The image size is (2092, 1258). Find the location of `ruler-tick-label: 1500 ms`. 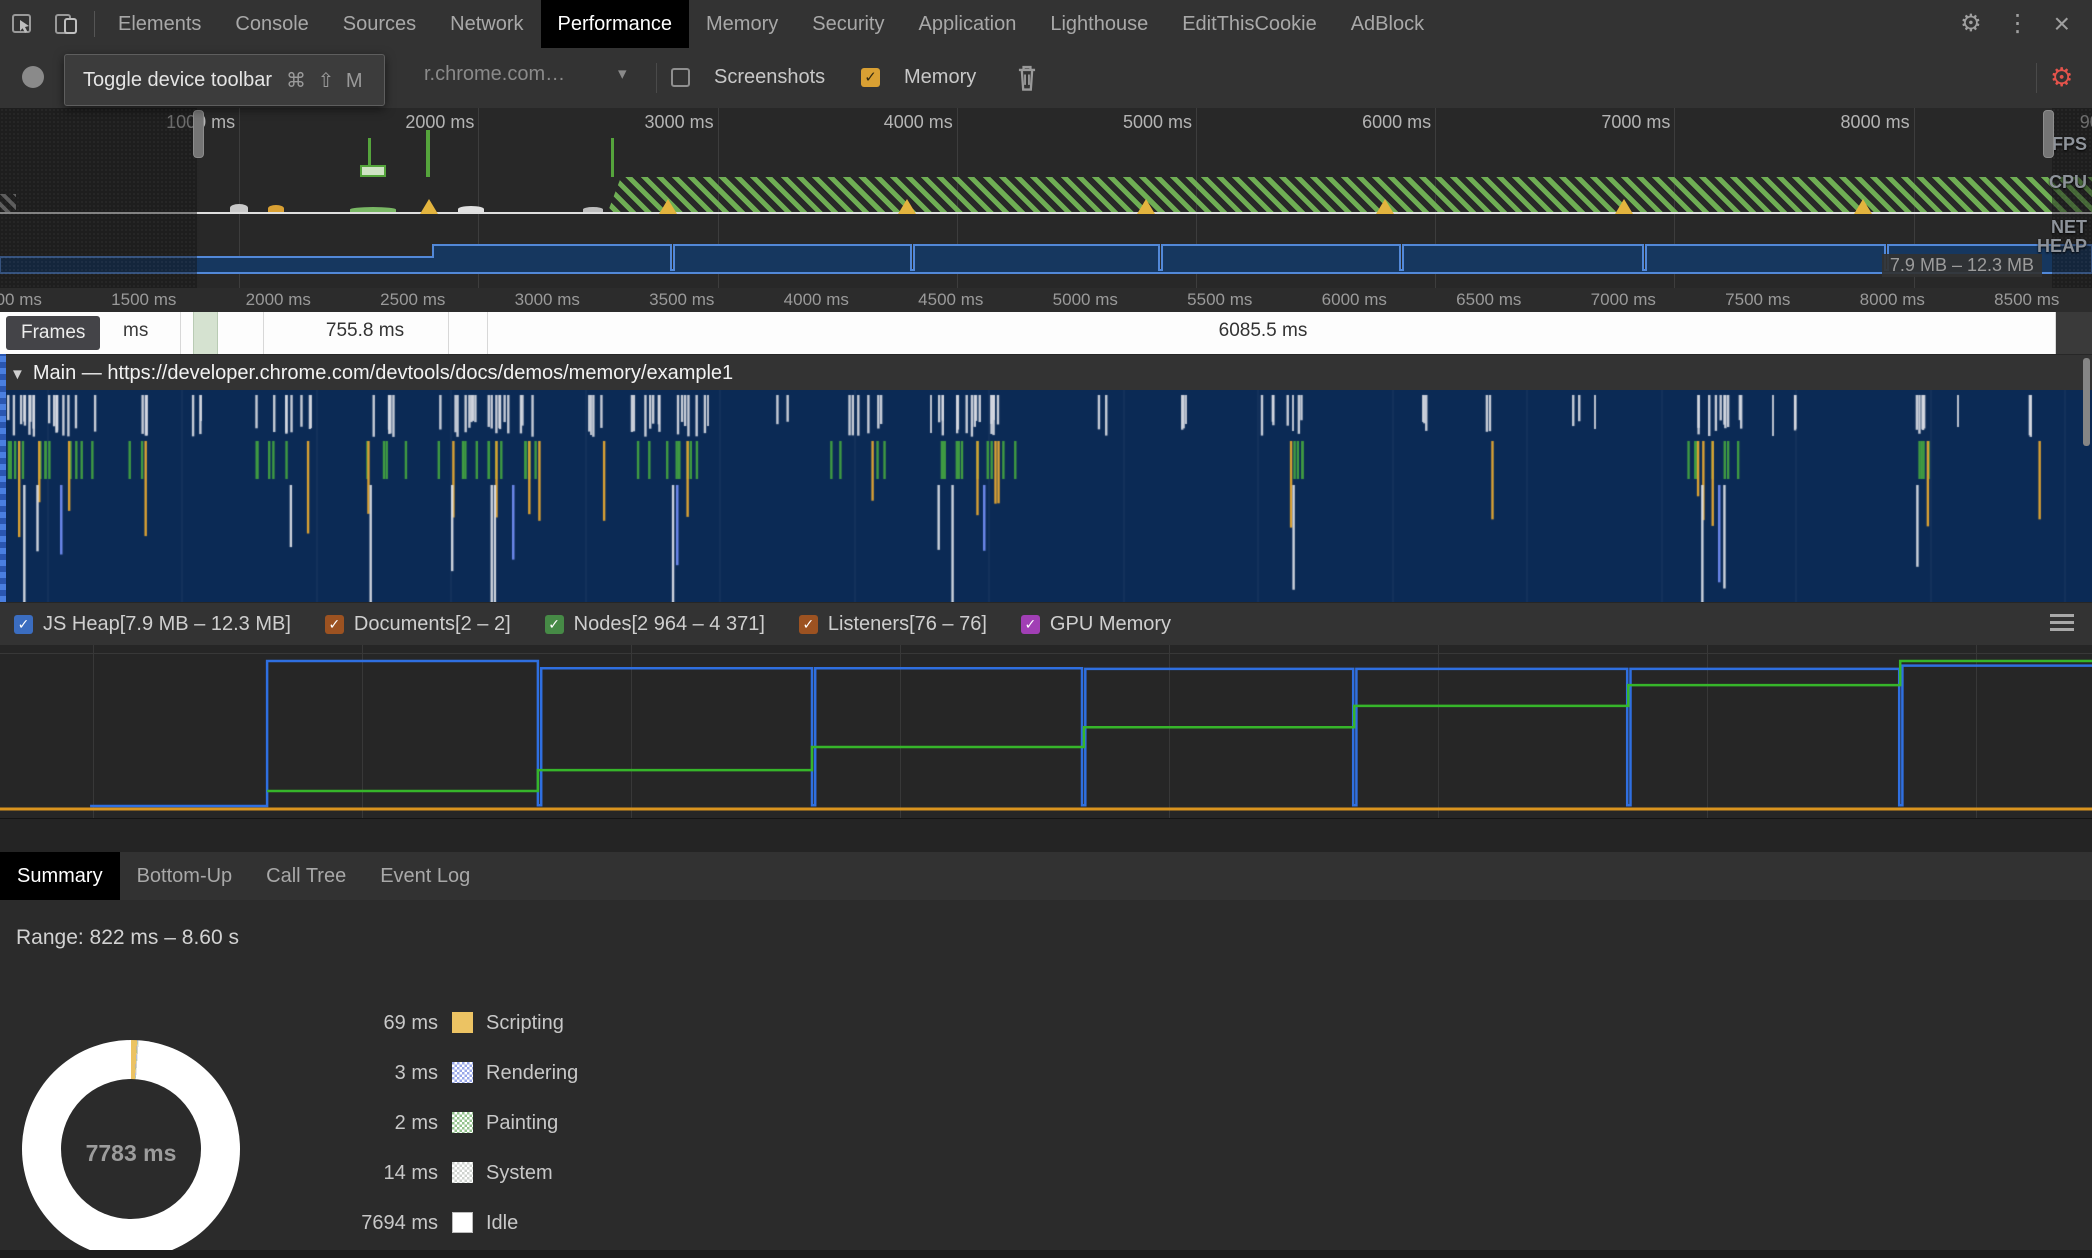

ruler-tick-label: 1500 ms is located at coordinates (144, 299).